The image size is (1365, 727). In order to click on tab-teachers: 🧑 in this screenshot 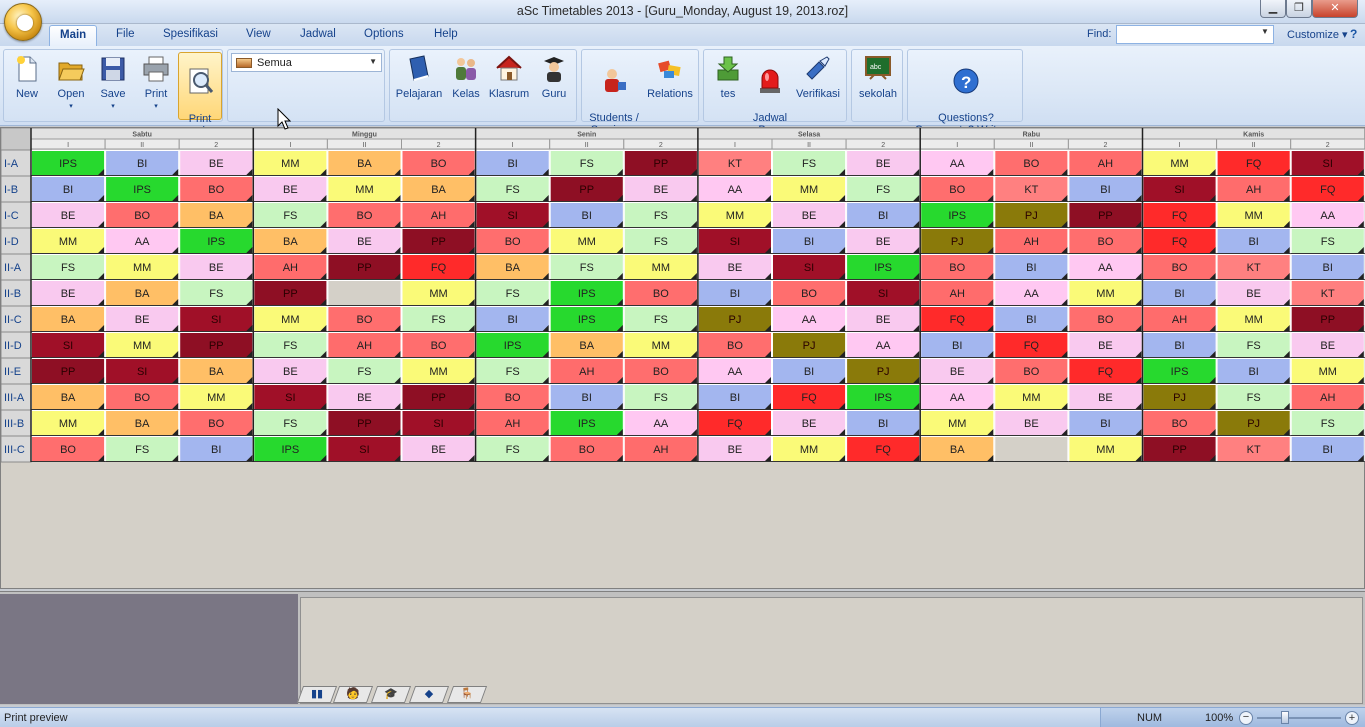, I will do `click(353, 694)`.